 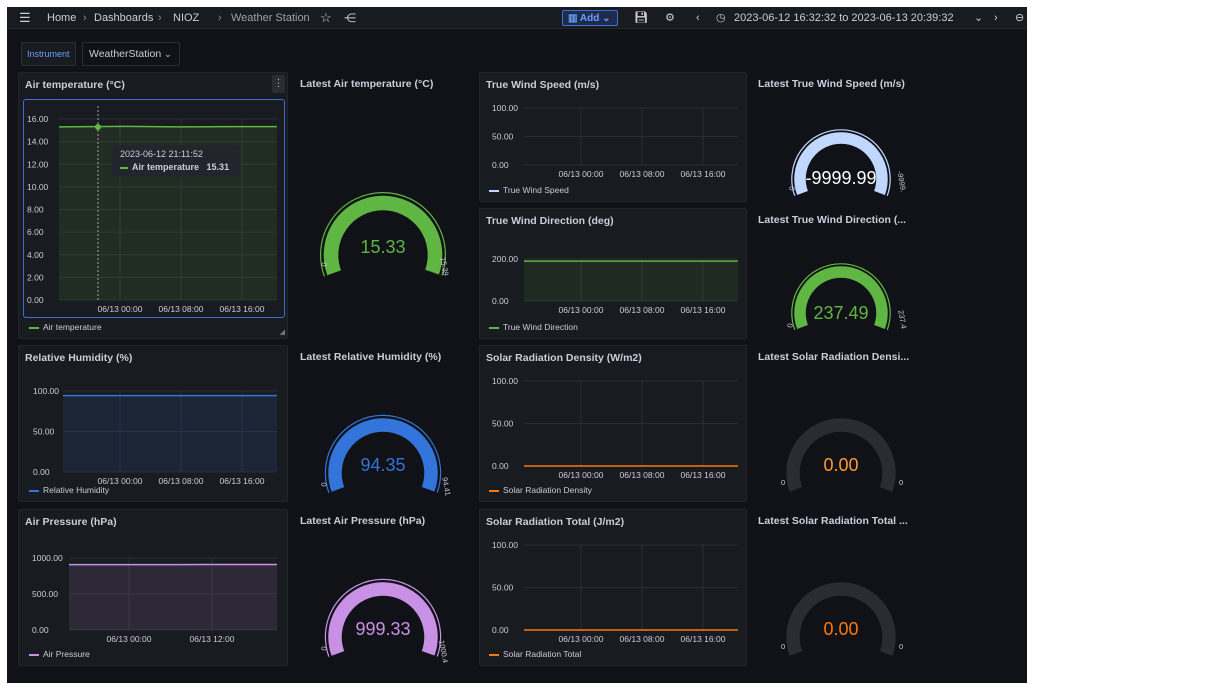 I want to click on y-tick-label: 10.00, so click(x=38, y=187).